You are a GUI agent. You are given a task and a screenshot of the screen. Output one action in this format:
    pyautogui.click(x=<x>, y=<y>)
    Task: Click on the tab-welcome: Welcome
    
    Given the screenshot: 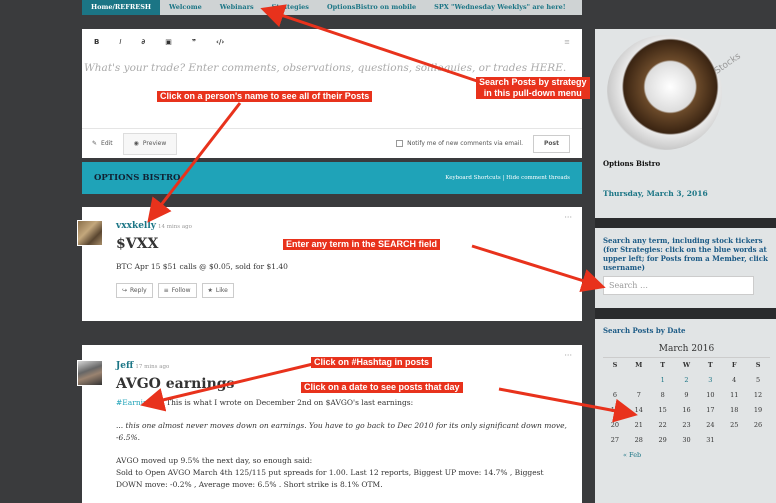 What is the action you would take?
    pyautogui.click(x=185, y=7)
    